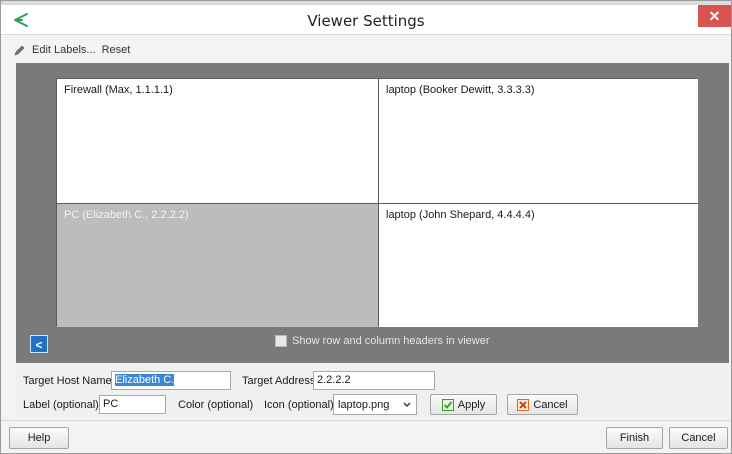  Describe the element at coordinates (471, 404) in the screenshot. I see `apply-label: Apply` at that location.